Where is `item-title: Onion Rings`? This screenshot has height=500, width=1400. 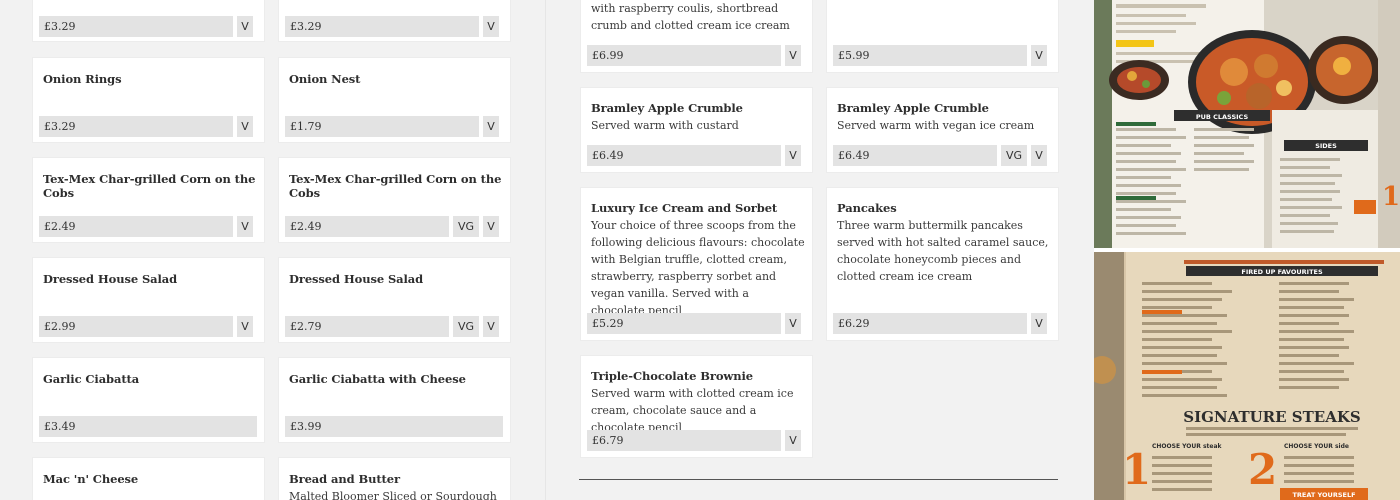
item-title: Onion Rings is located at coordinates (82, 79).